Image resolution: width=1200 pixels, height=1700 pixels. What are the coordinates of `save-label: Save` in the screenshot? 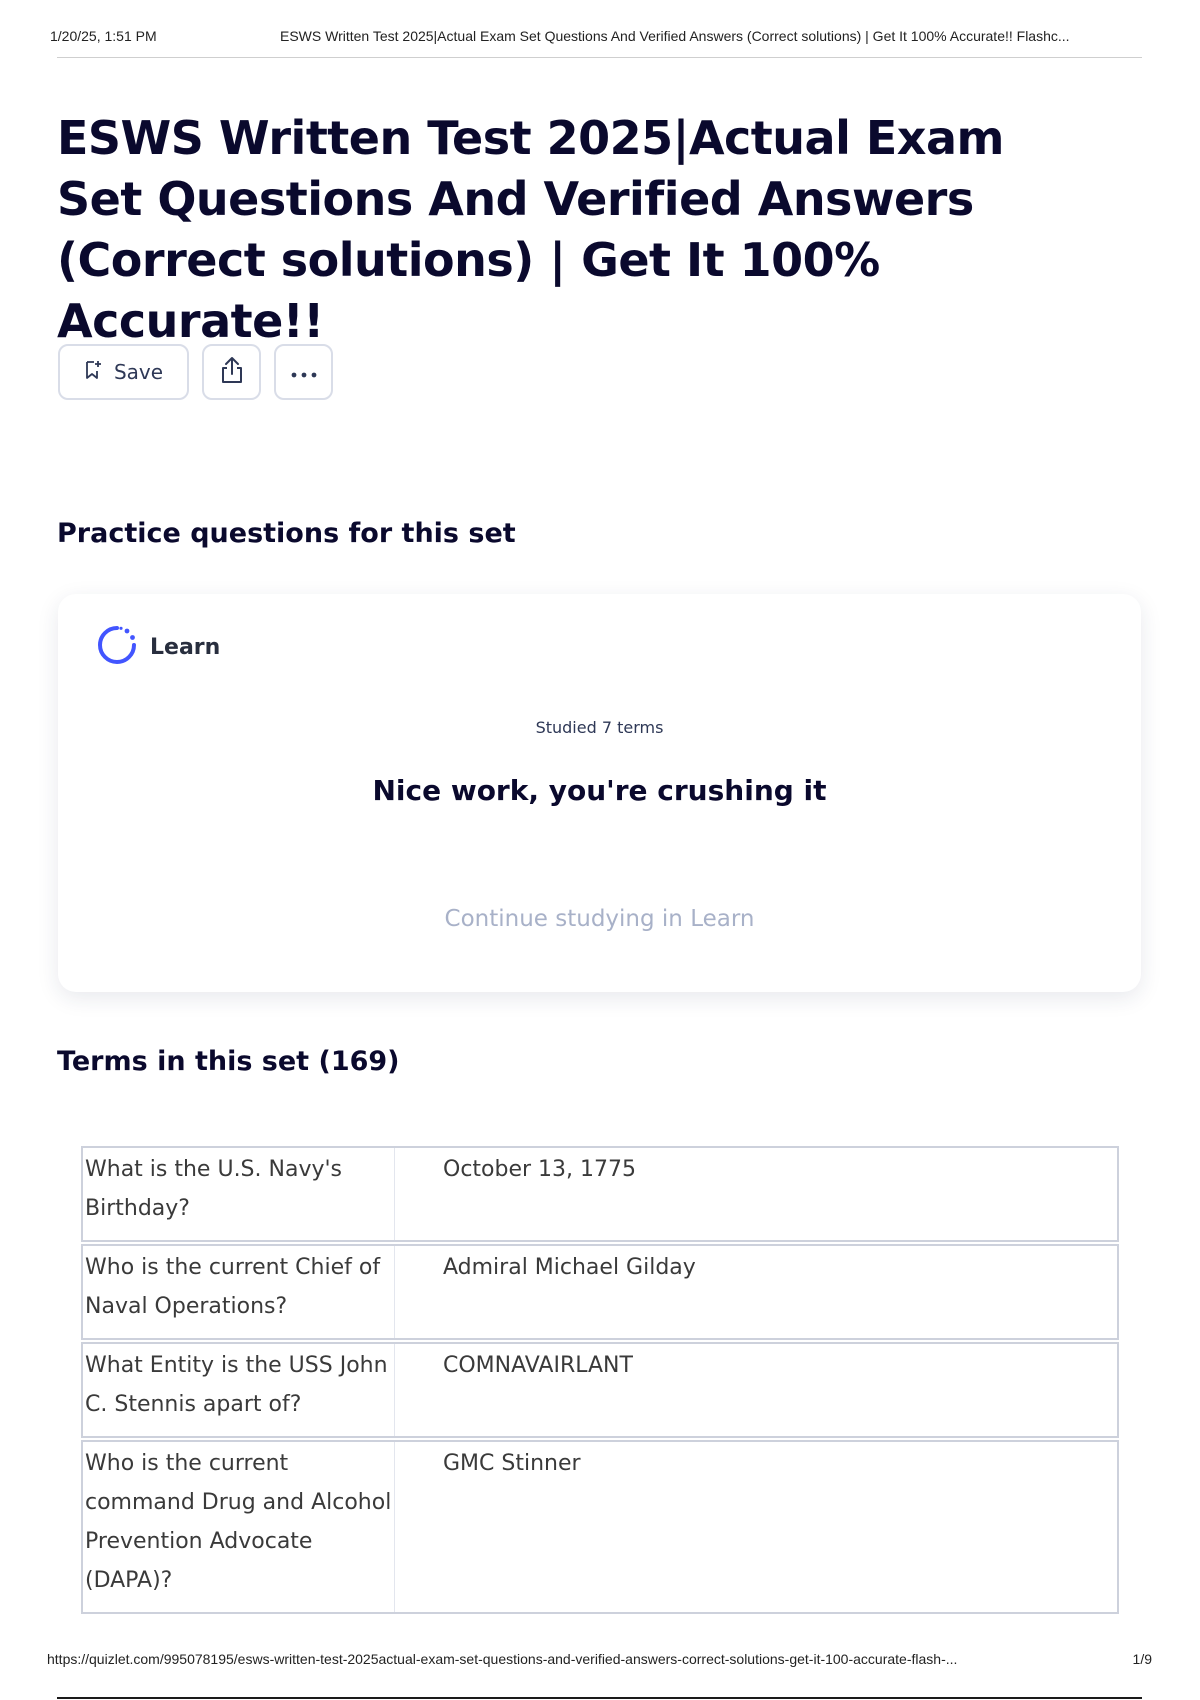 It's located at (138, 372).